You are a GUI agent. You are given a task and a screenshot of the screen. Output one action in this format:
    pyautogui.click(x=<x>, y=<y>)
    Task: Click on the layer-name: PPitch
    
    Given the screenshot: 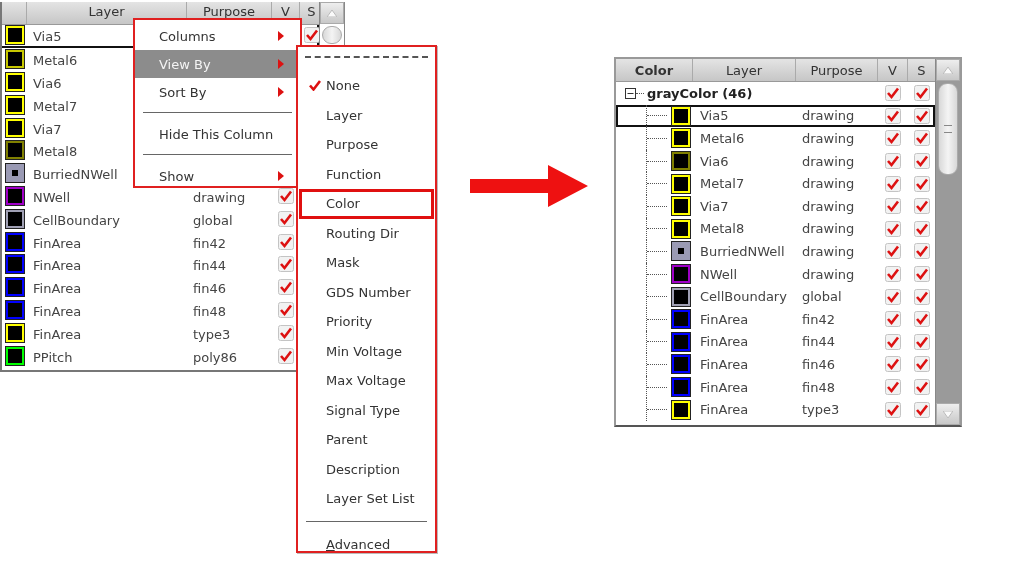 What is the action you would take?
    pyautogui.click(x=53, y=356)
    